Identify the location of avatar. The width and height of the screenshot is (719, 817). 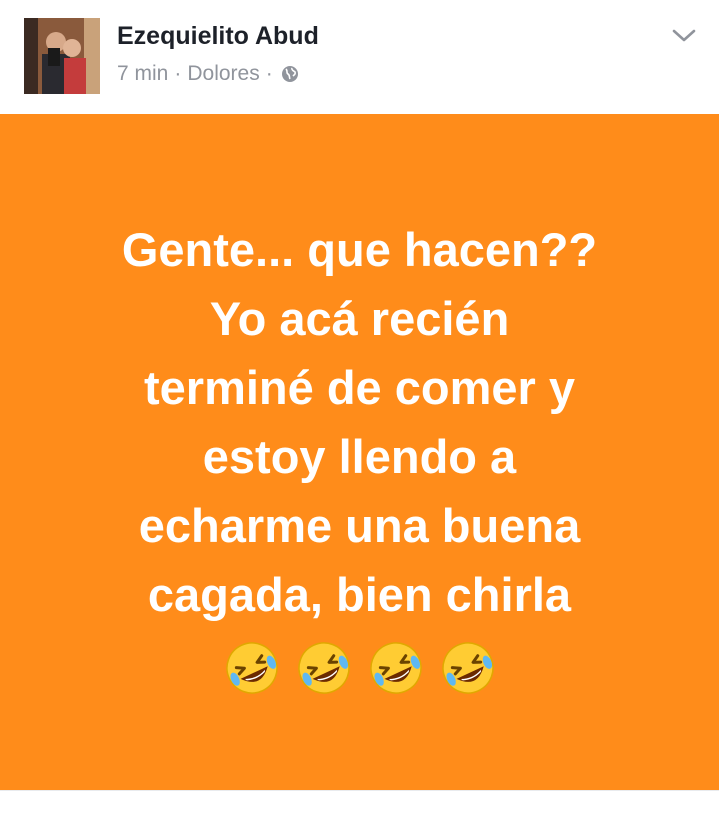
(62, 56).